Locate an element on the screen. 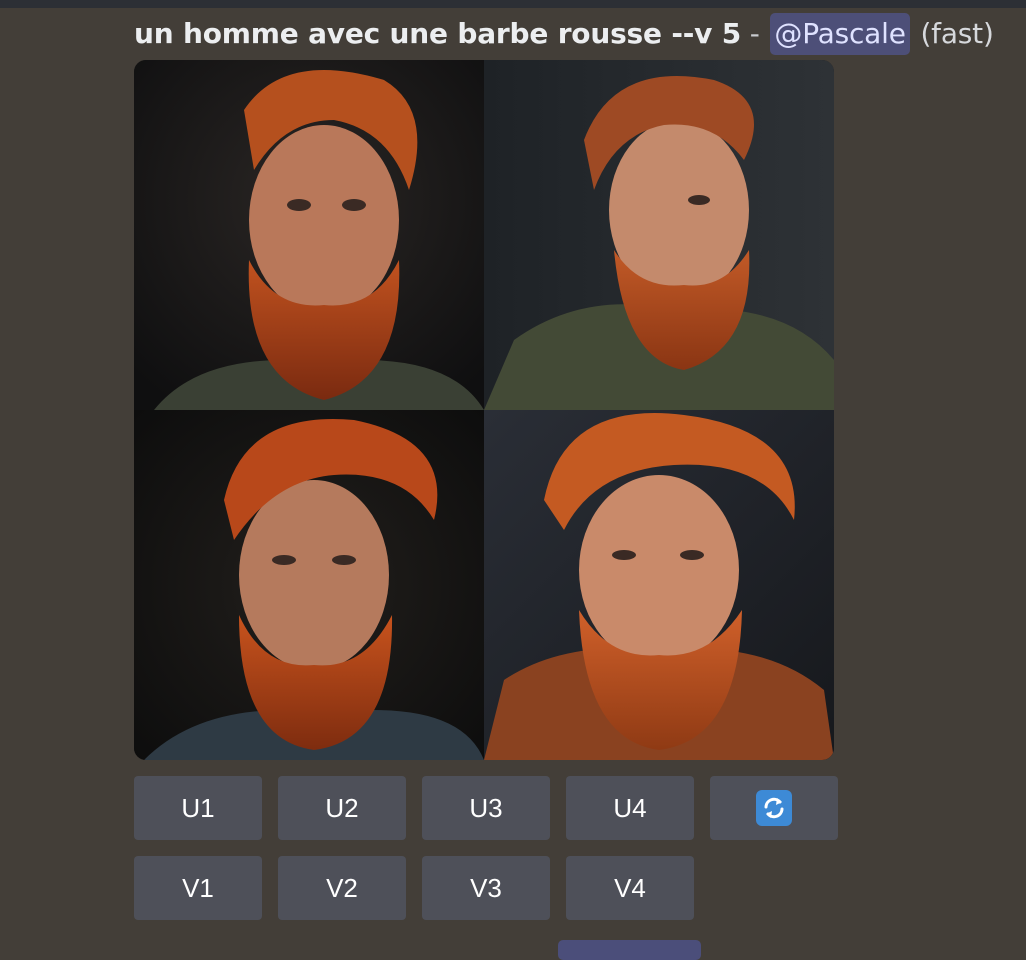 The image size is (1026, 960). reroll-button is located at coordinates (774, 808).